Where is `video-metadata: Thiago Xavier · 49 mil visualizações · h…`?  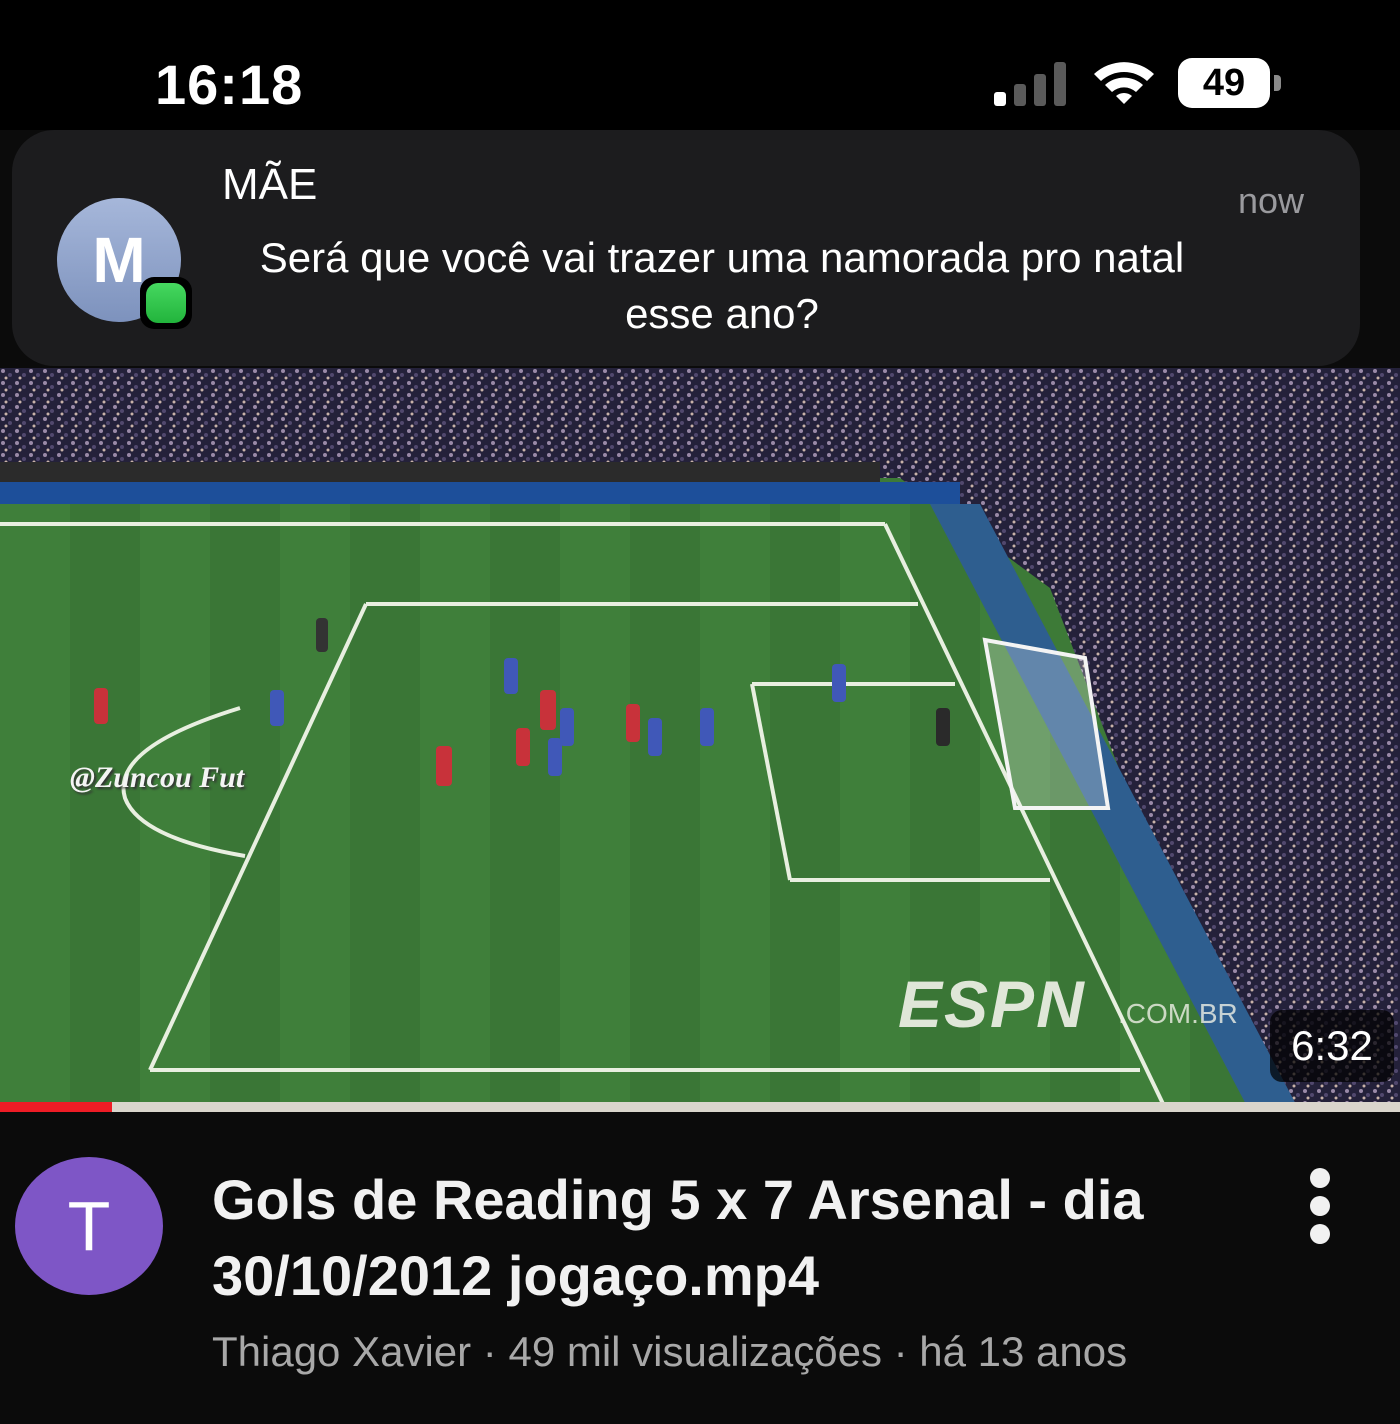
video-metadata: Thiago Xavier · 49 mil visualizações · h… is located at coordinates (670, 1351).